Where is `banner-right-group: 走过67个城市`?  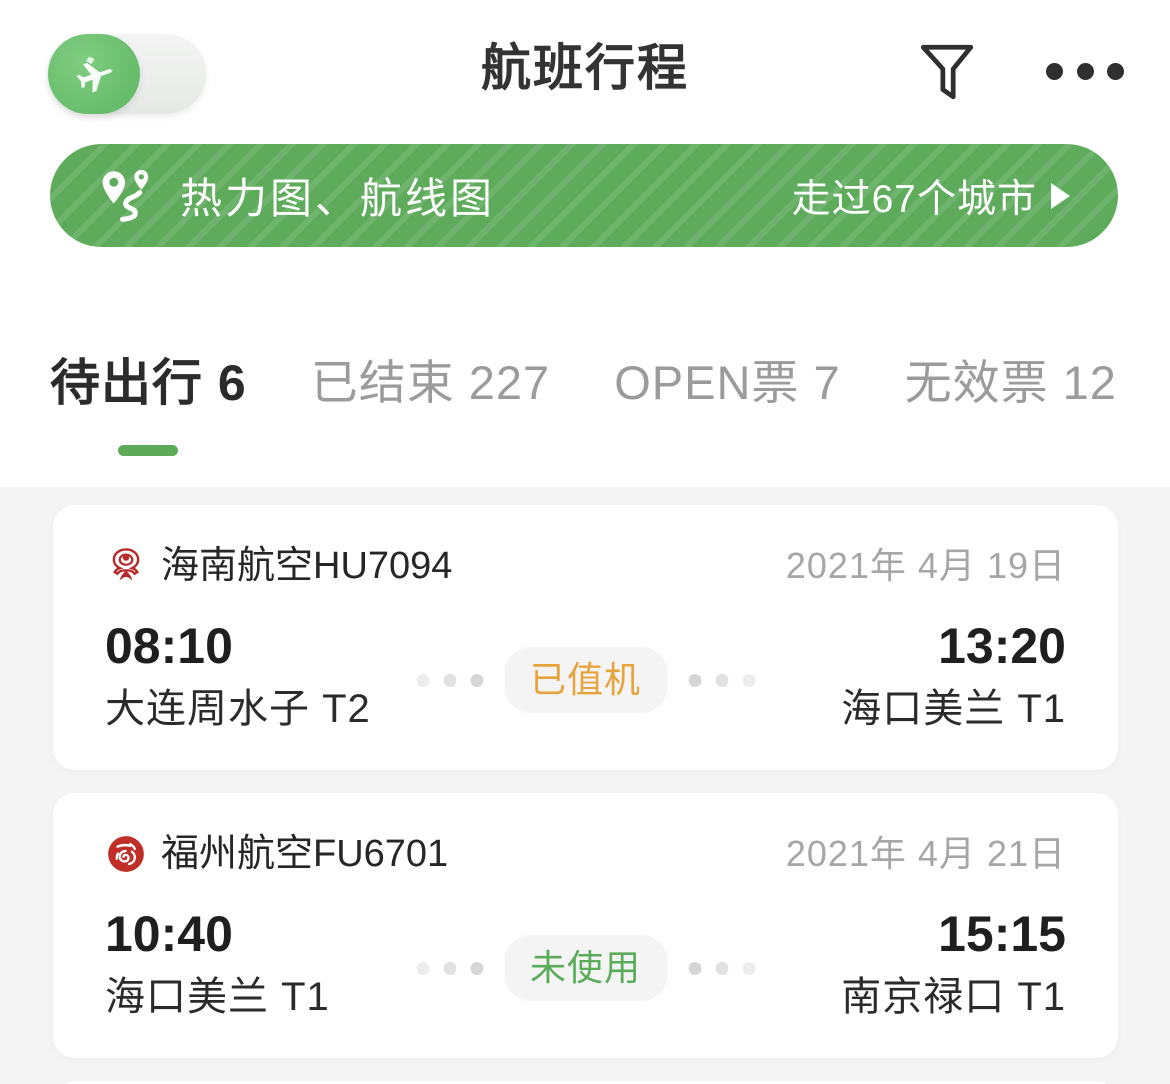 banner-right-group: 走过67个城市 is located at coordinates (931, 195).